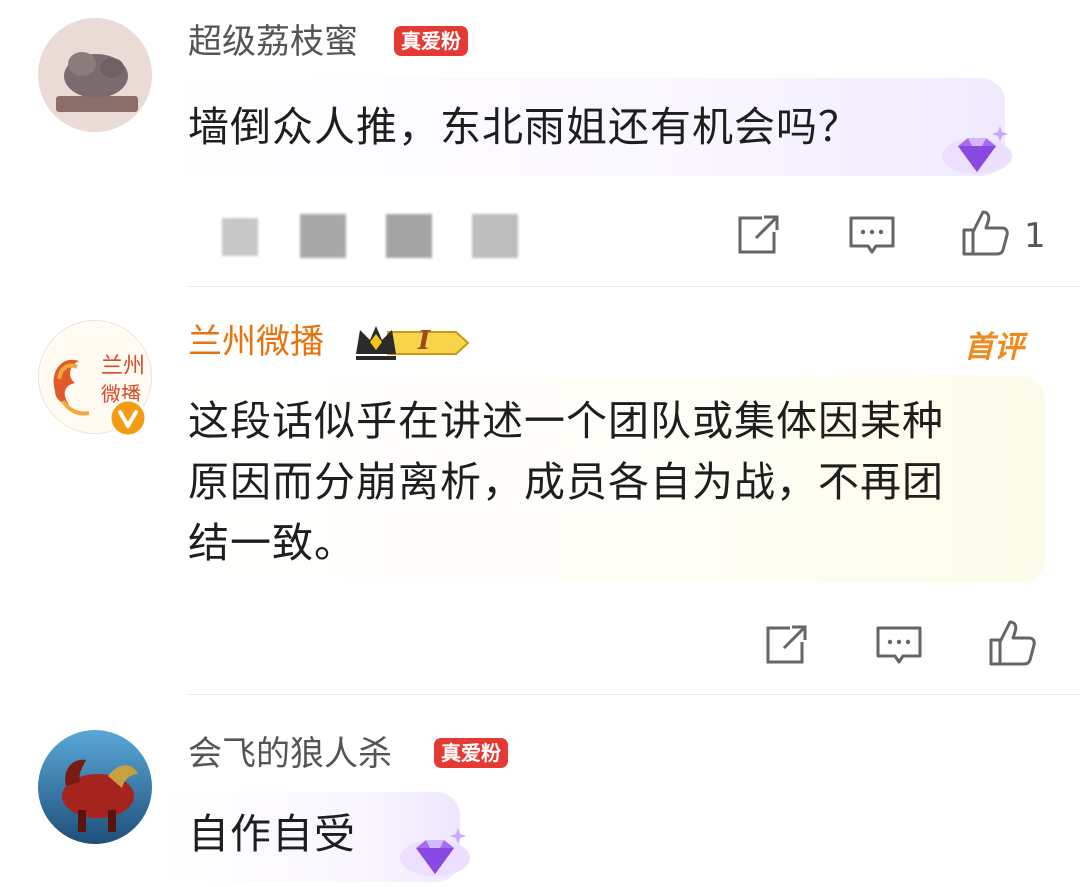 This screenshot has width=1080, height=887. Describe the element at coordinates (273, 42) in the screenshot. I see `username: 超级荔枝蜜` at that location.